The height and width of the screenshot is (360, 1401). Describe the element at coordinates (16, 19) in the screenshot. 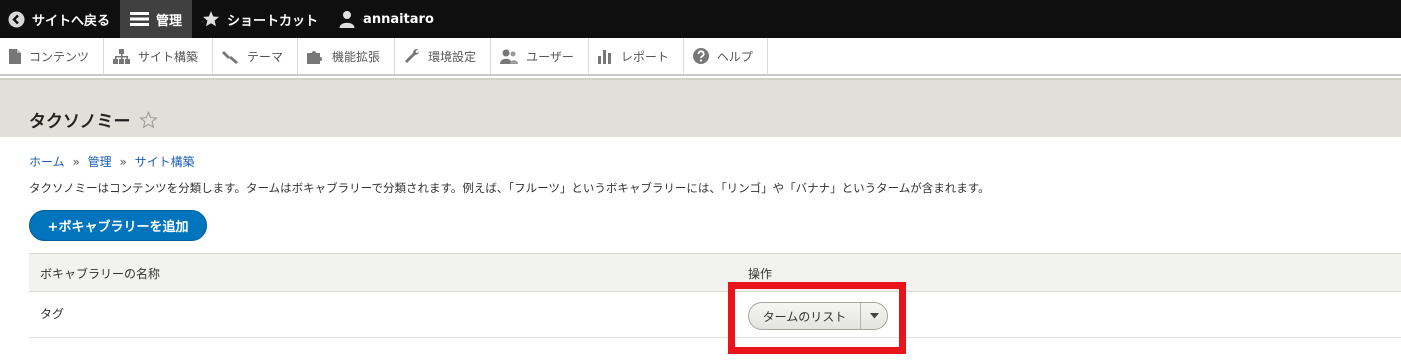

I see `back-arrow-icon` at that location.